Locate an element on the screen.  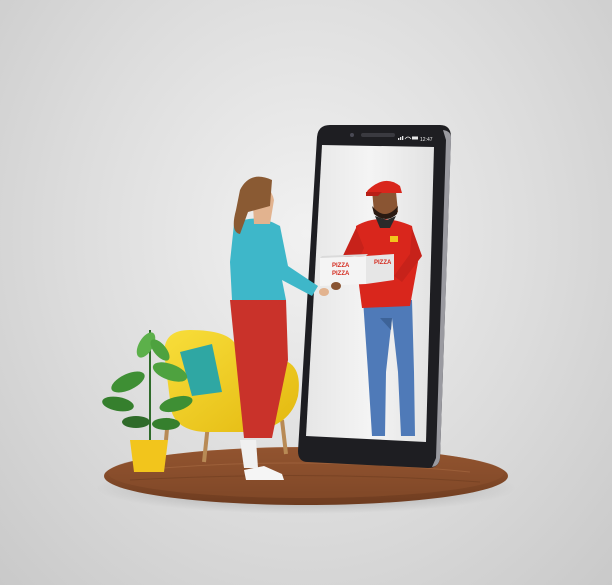
battery-icon is located at coordinates (415, 138).